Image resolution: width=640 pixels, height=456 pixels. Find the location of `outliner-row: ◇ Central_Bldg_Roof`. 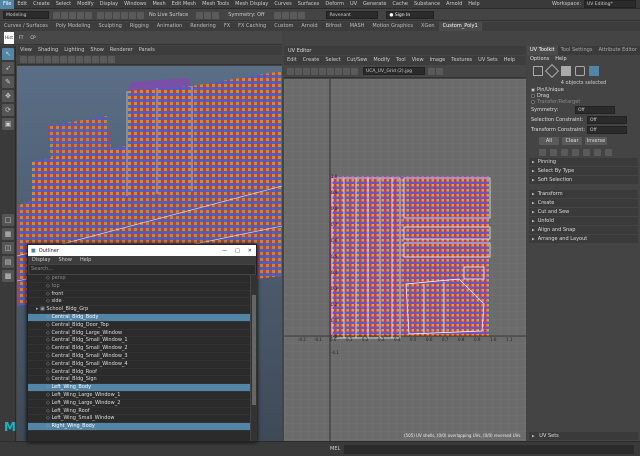

outliner-row: ◇ Central_Bldg_Roof is located at coordinates (139, 373).